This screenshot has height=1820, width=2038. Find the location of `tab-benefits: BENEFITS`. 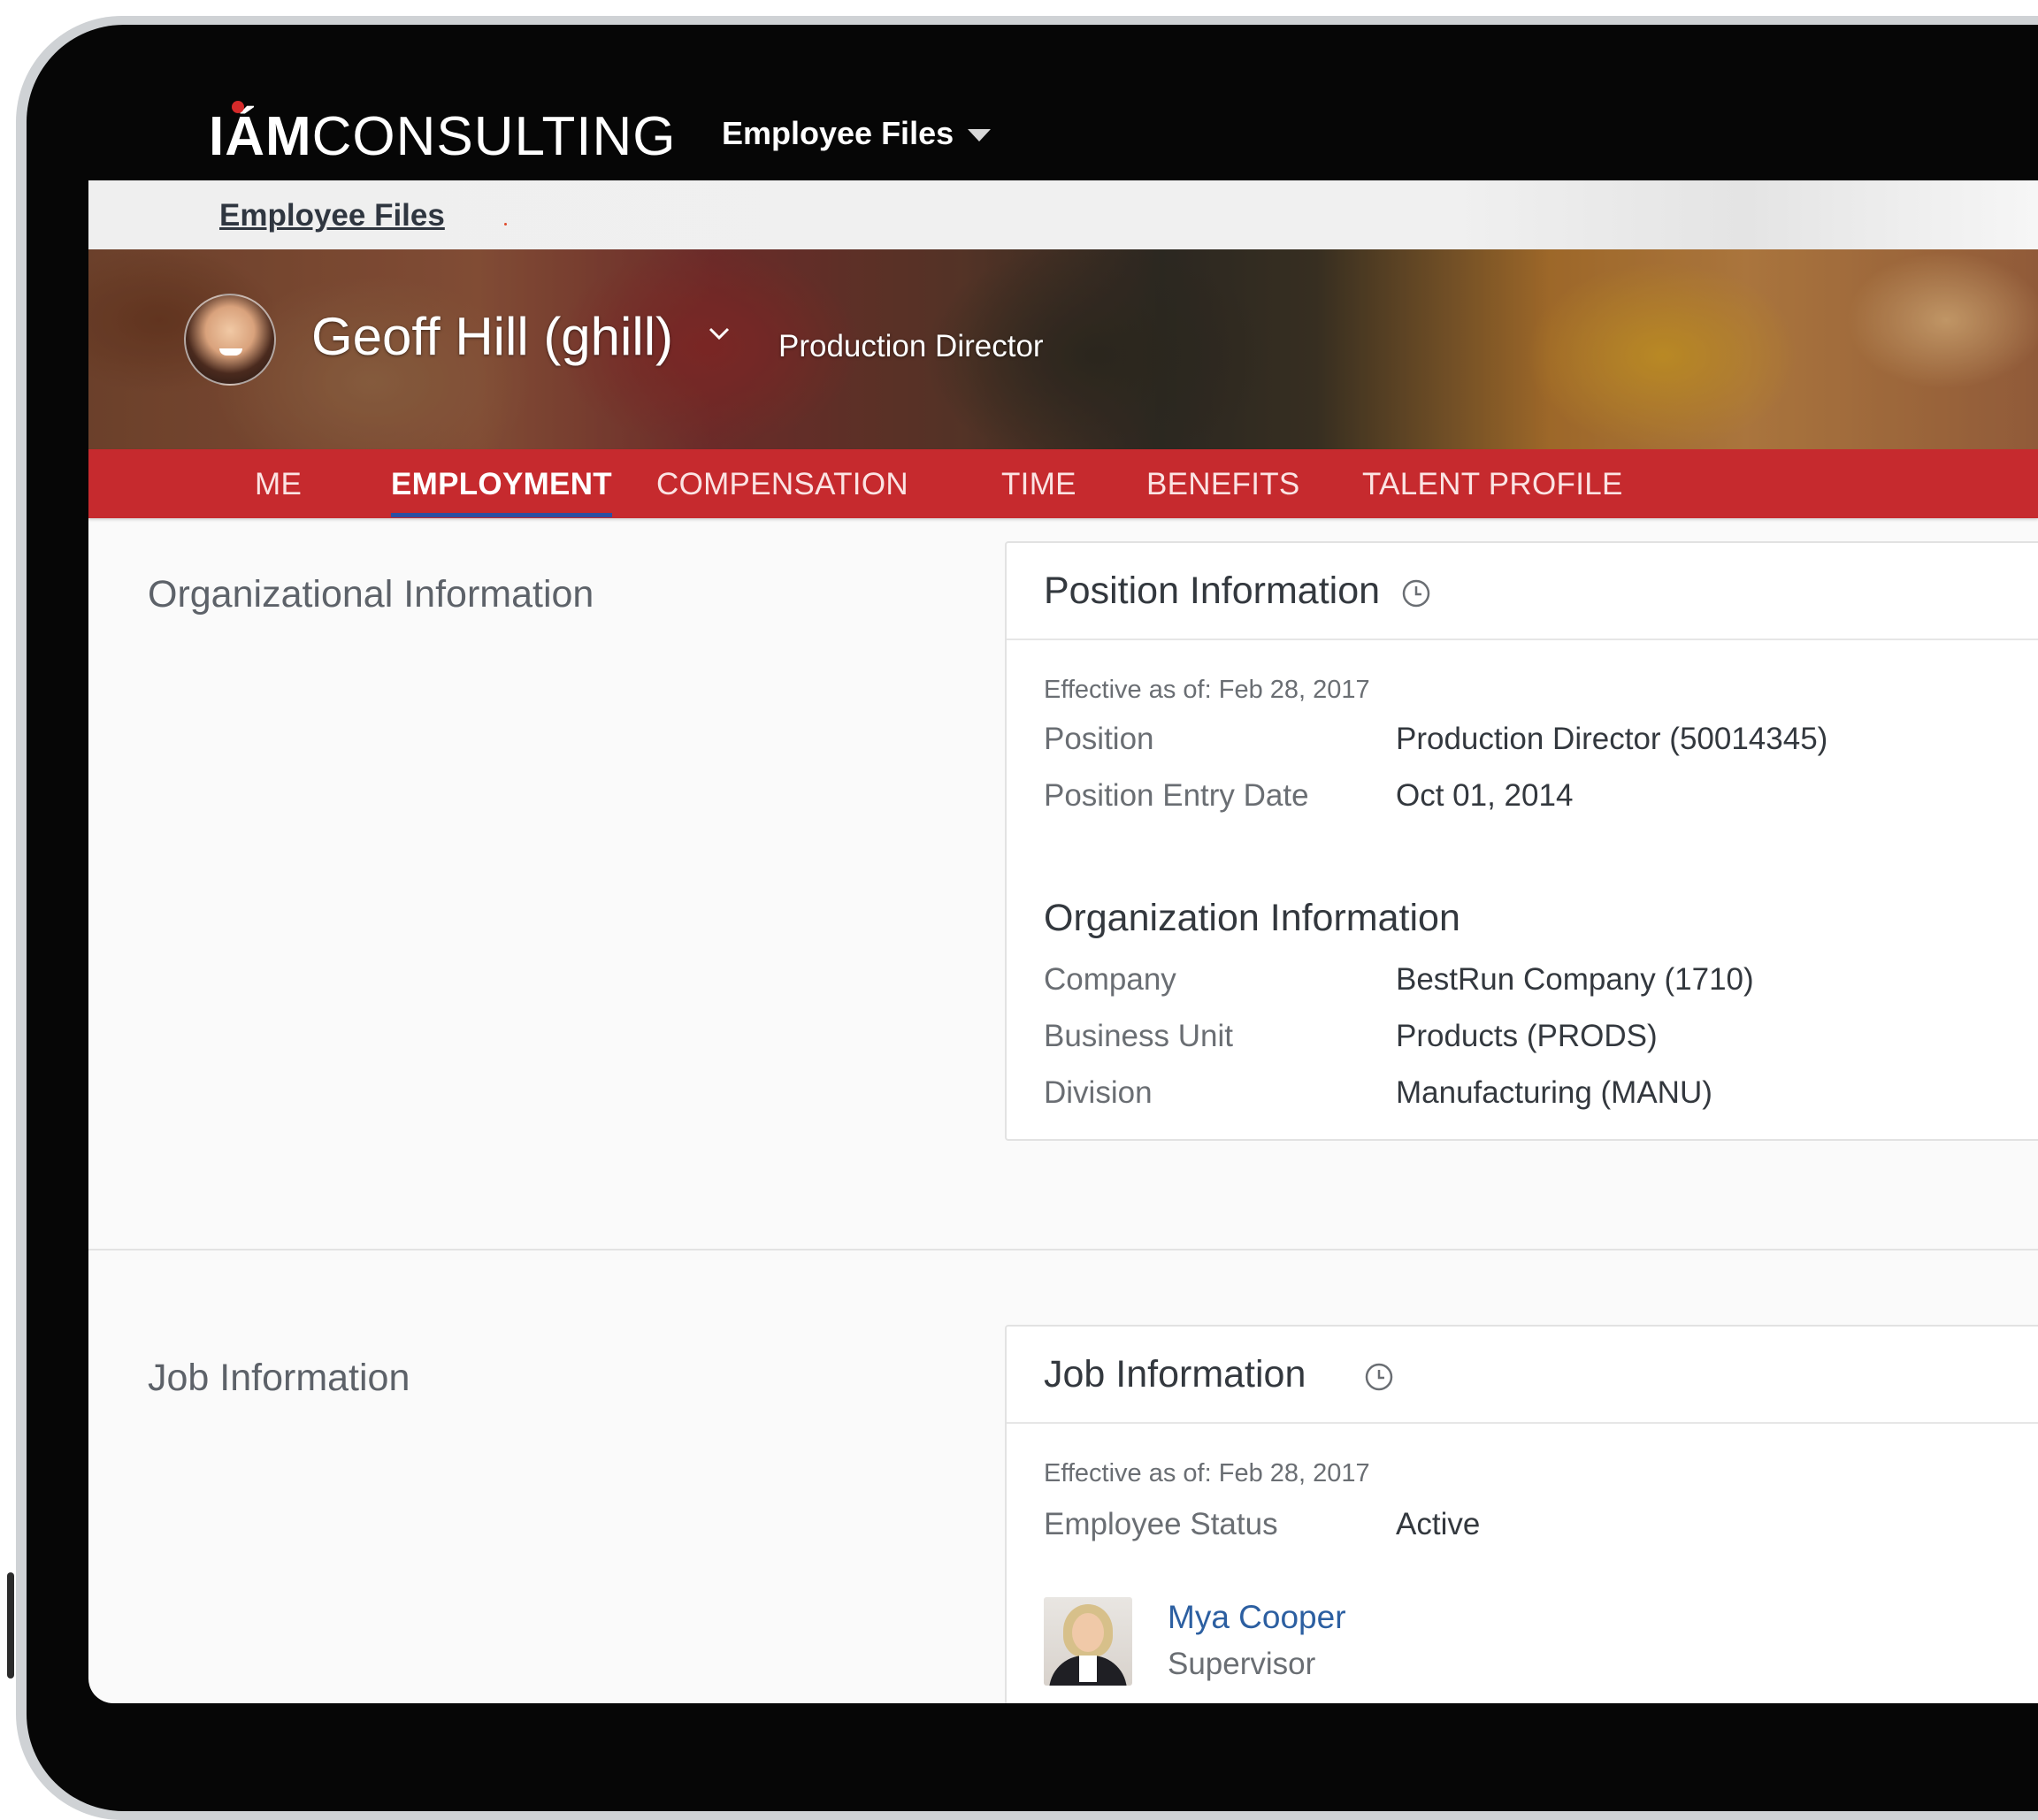

tab-benefits: BENEFITS is located at coordinates (1223, 484).